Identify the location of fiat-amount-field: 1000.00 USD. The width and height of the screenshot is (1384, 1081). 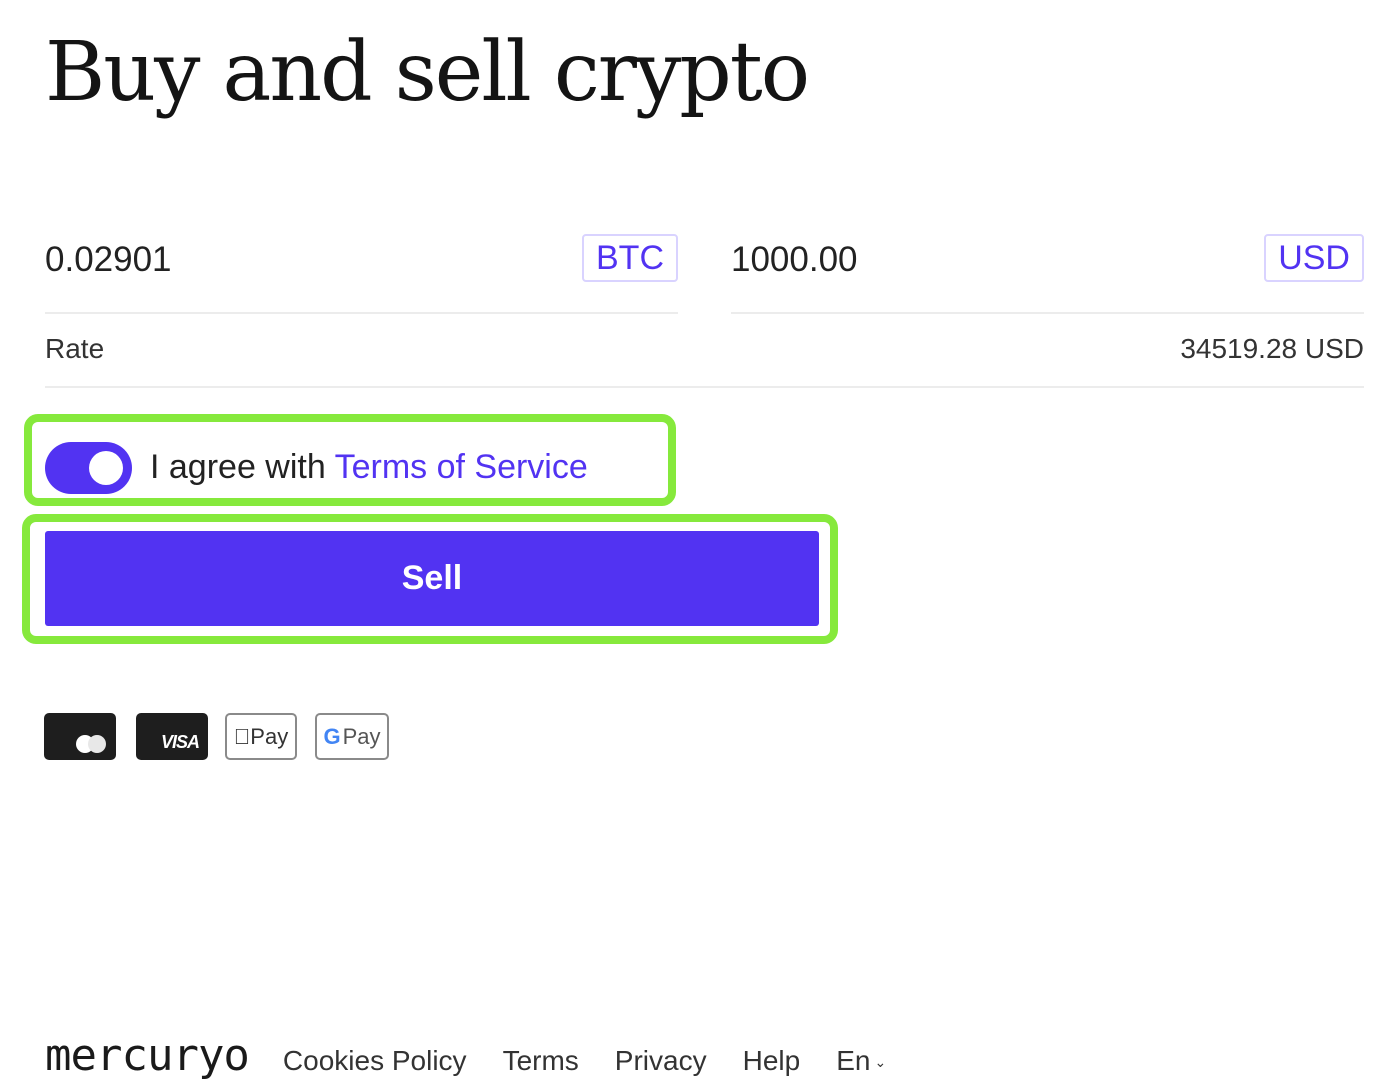
(1047, 274).